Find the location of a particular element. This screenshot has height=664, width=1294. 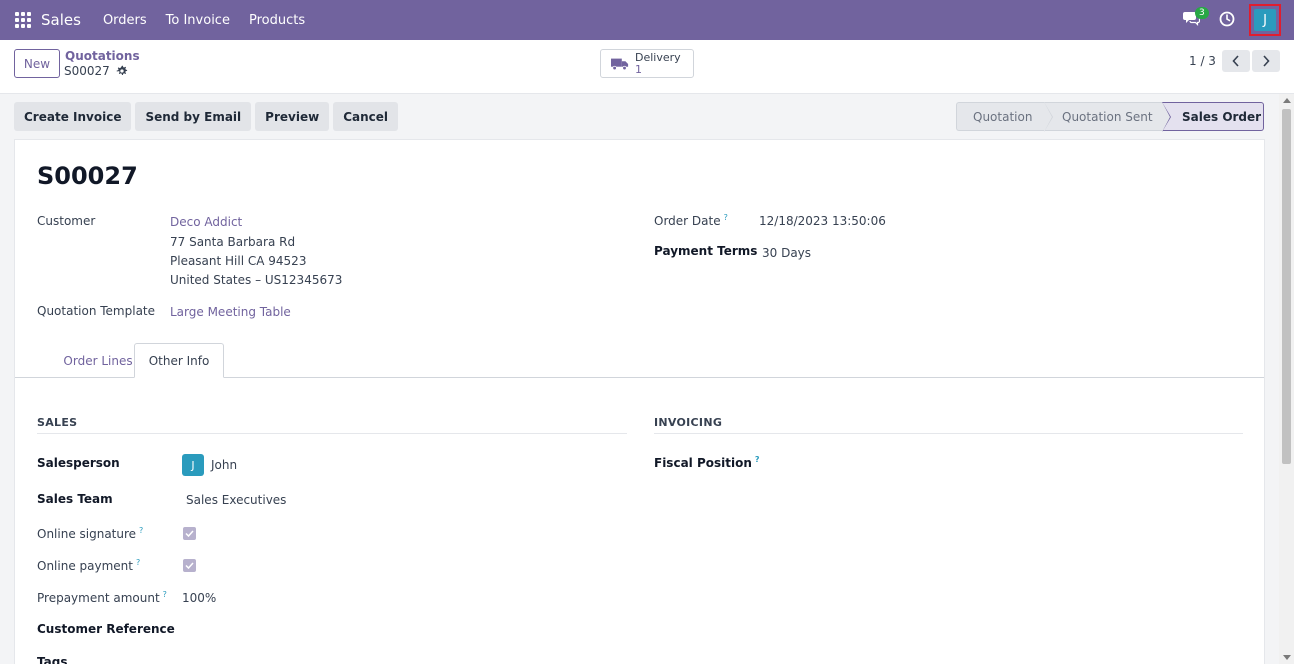

quotation-template-label: Quotation Template is located at coordinates (96, 311).